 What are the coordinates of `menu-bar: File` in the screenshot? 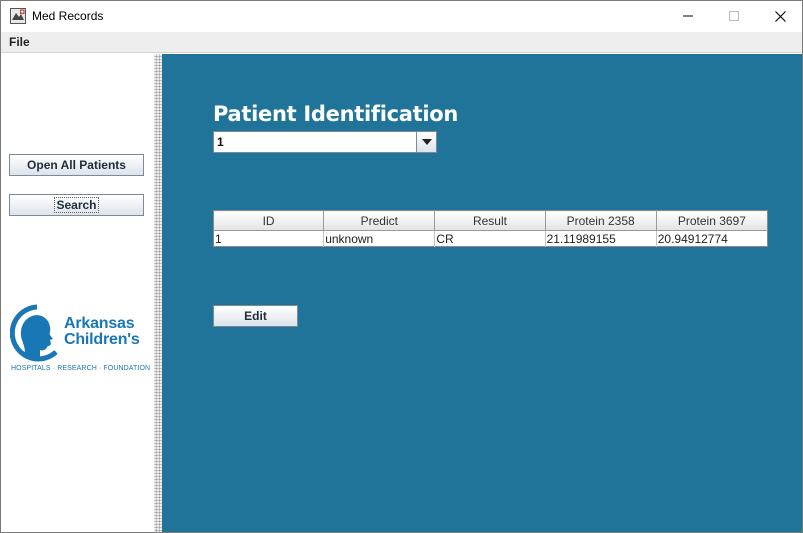 It's located at (401, 42).